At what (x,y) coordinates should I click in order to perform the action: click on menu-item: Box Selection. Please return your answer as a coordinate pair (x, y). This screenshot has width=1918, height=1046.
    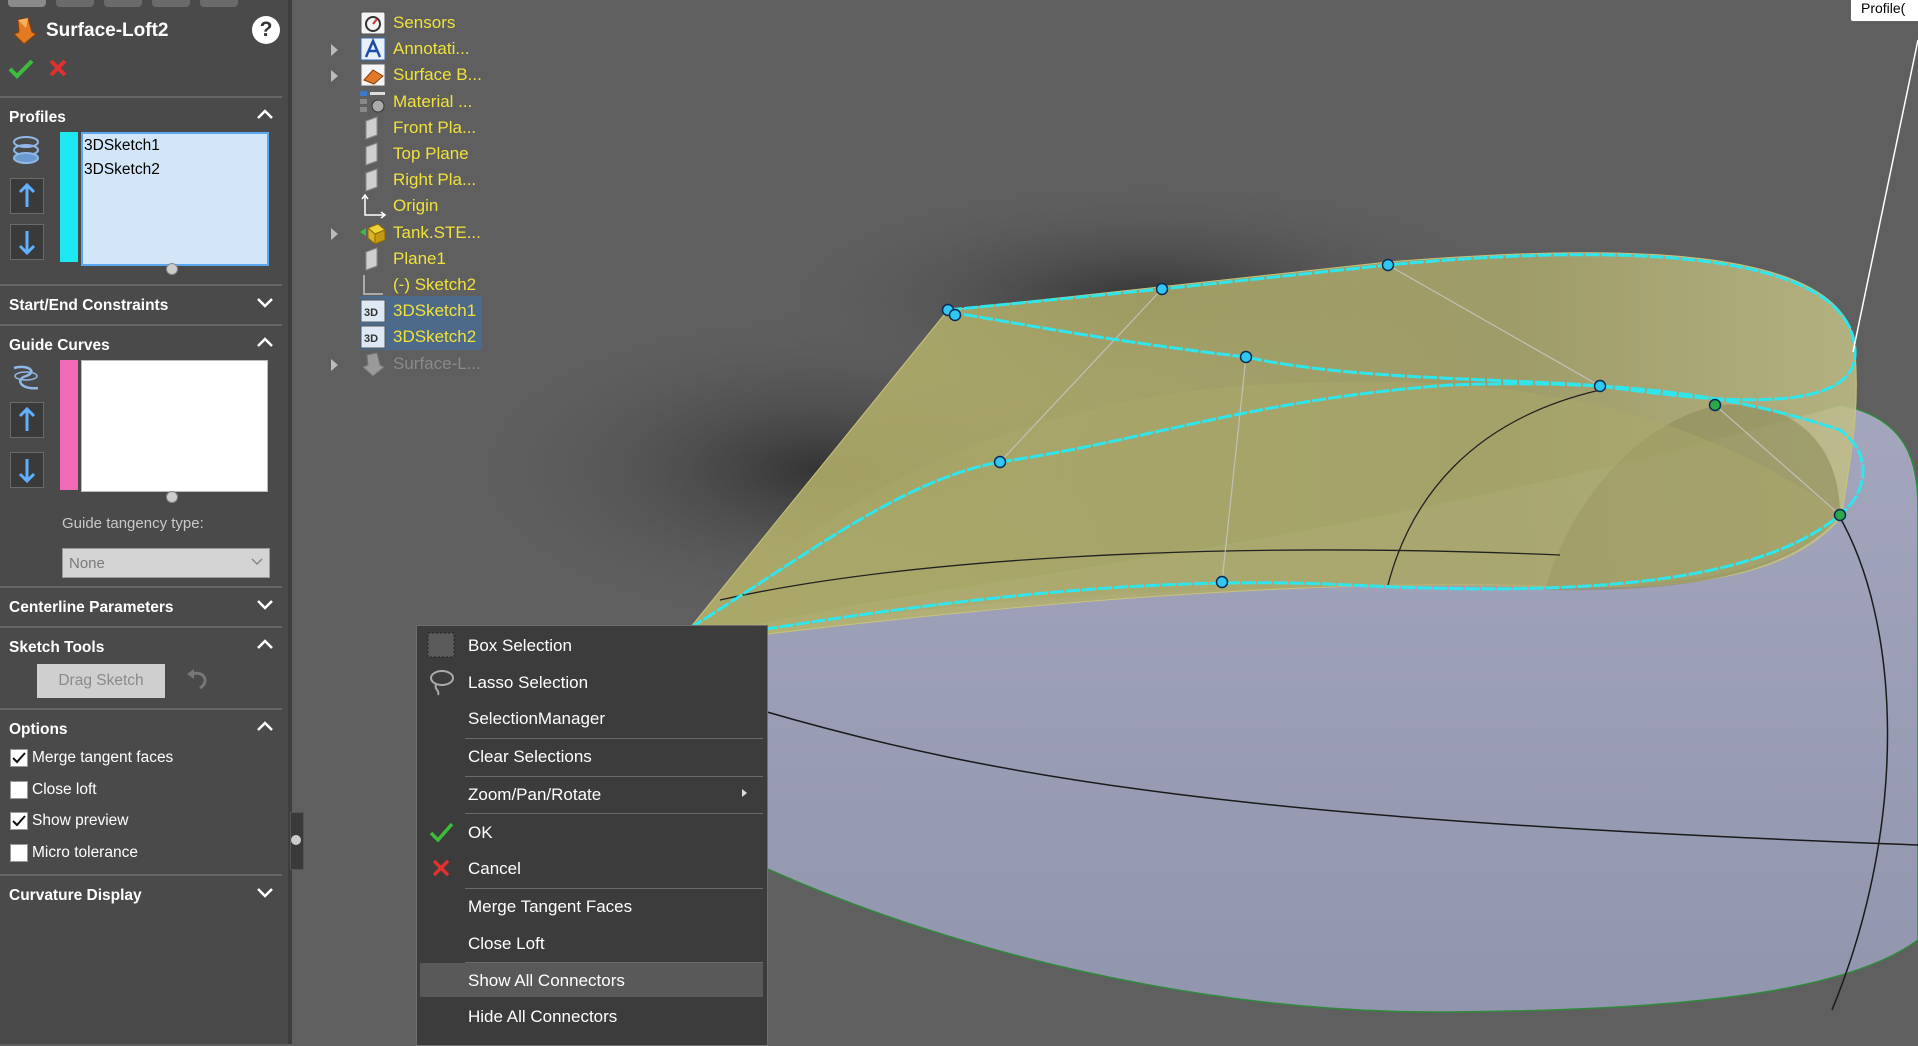
    Looking at the image, I should click on (591, 645).